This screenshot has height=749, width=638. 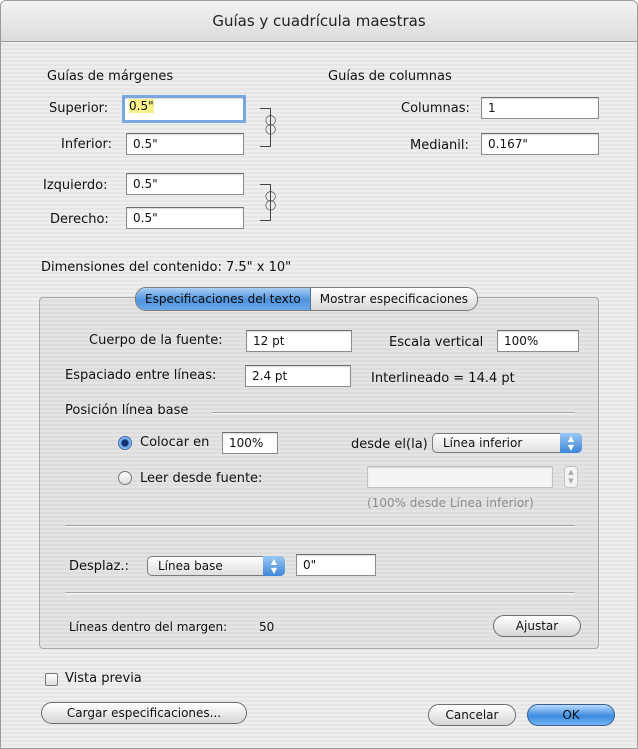 What do you see at coordinates (320, 526) in the screenshot?
I see `offset-separator` at bounding box center [320, 526].